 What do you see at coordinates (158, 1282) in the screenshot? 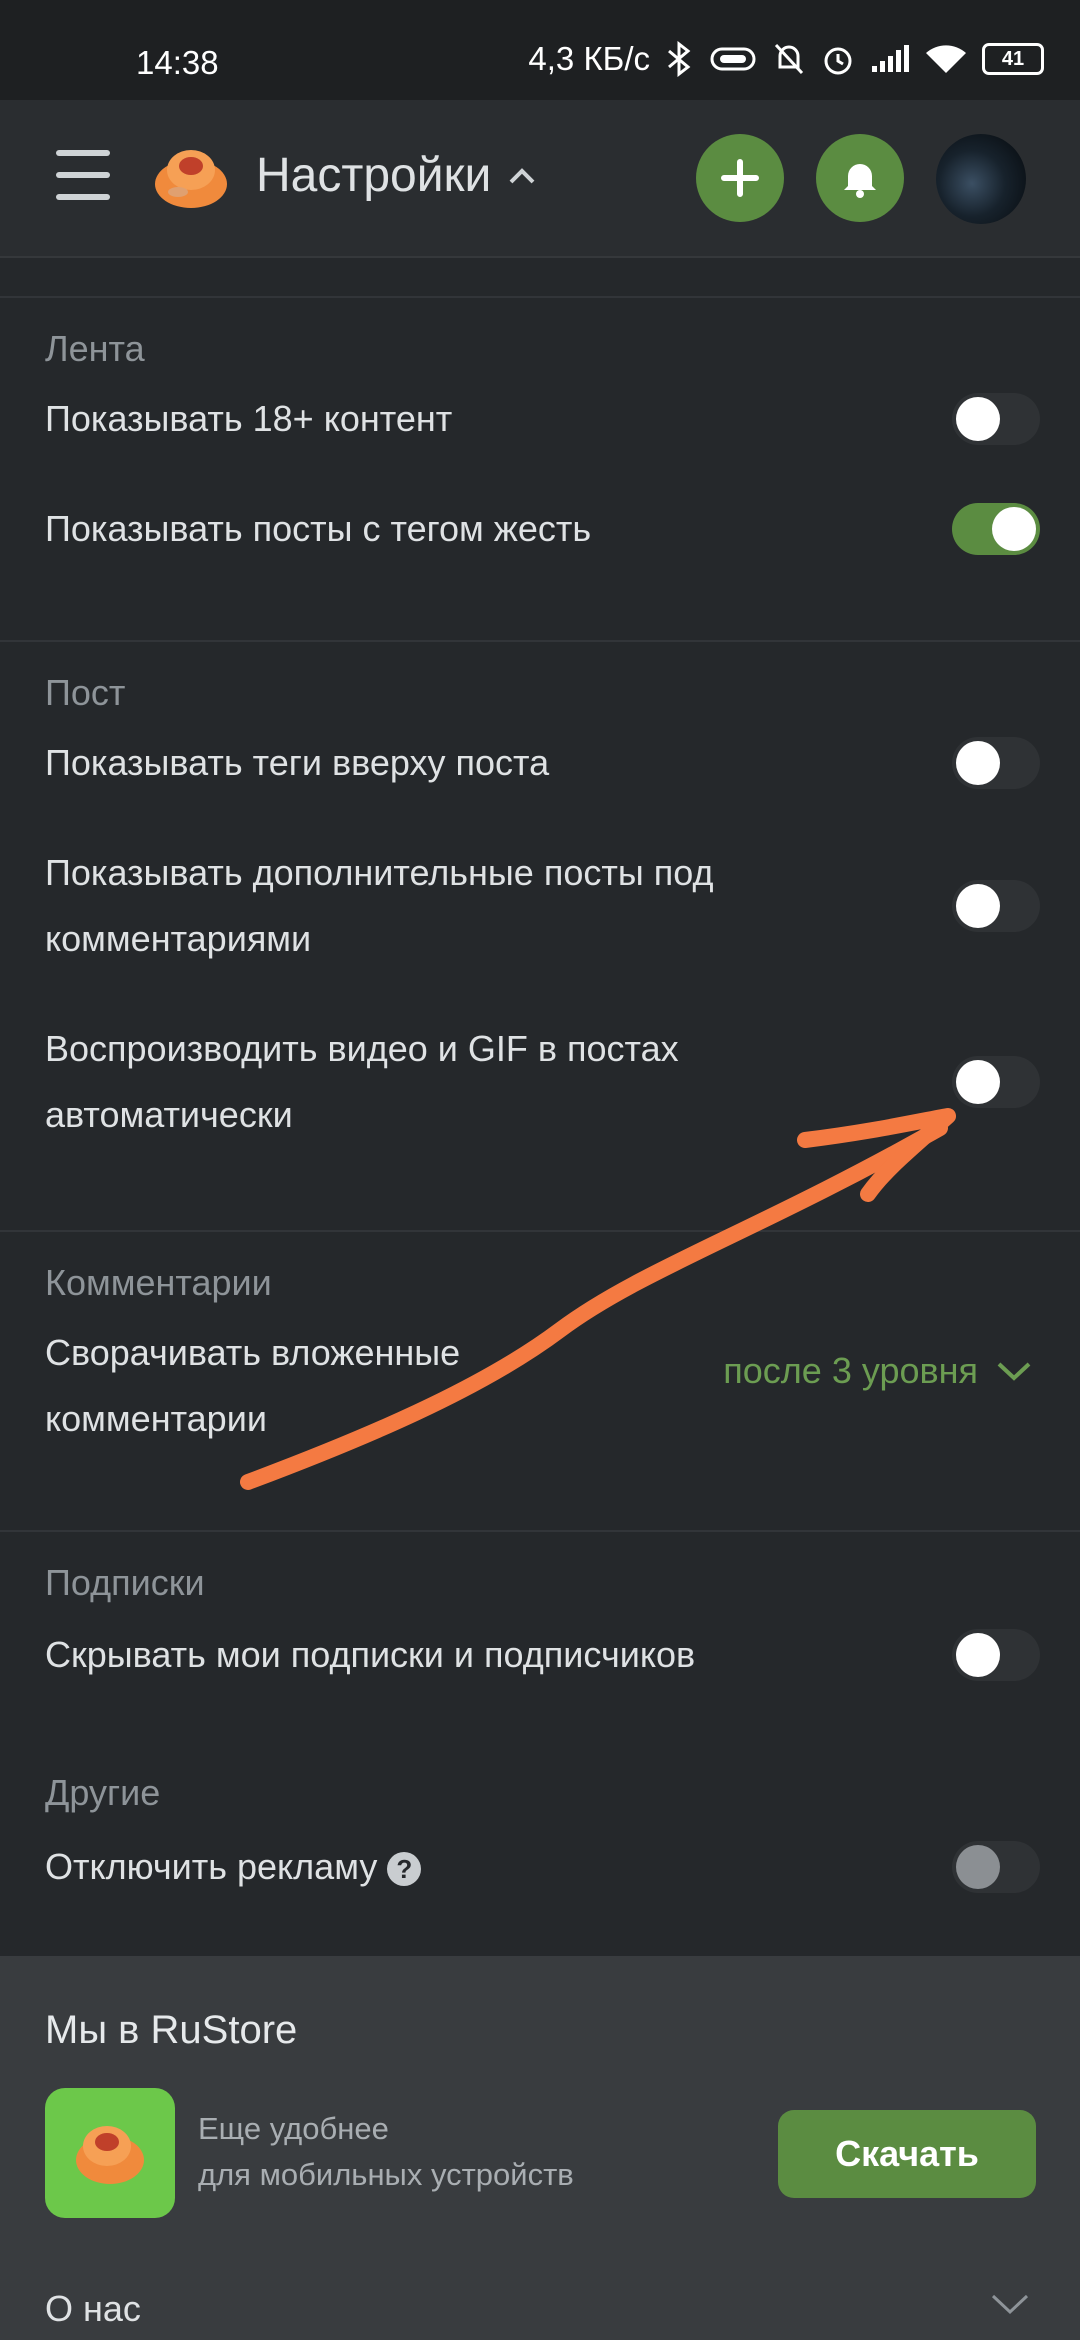
I see `section-title: Комментарии` at bounding box center [158, 1282].